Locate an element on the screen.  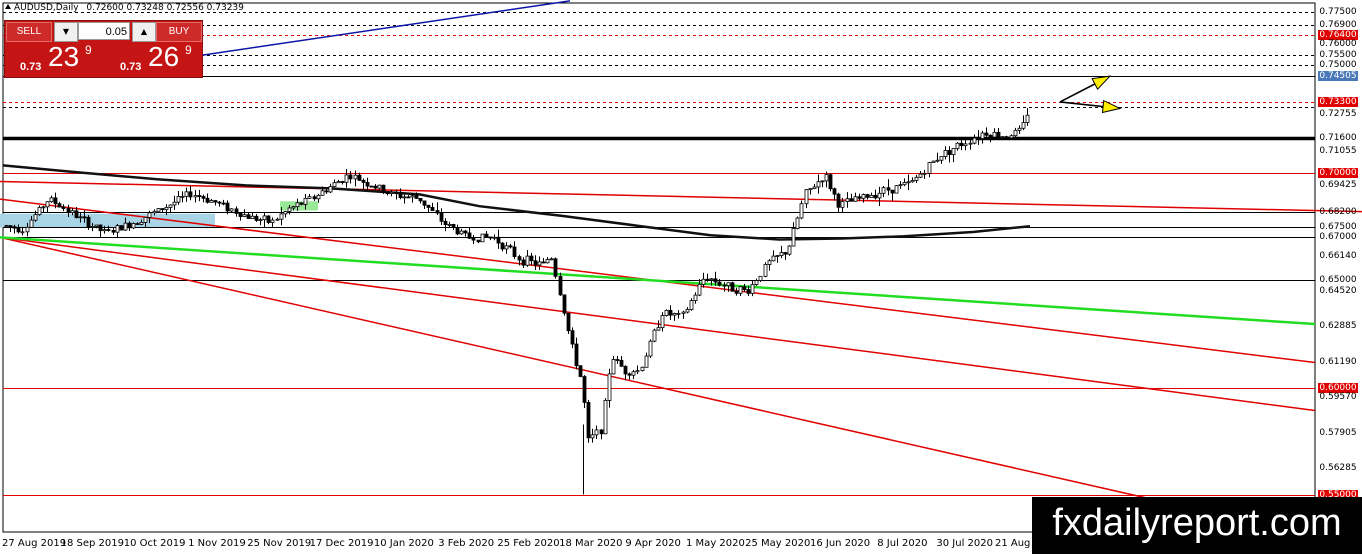
volume-input: 0.05 is located at coordinates (104, 31).